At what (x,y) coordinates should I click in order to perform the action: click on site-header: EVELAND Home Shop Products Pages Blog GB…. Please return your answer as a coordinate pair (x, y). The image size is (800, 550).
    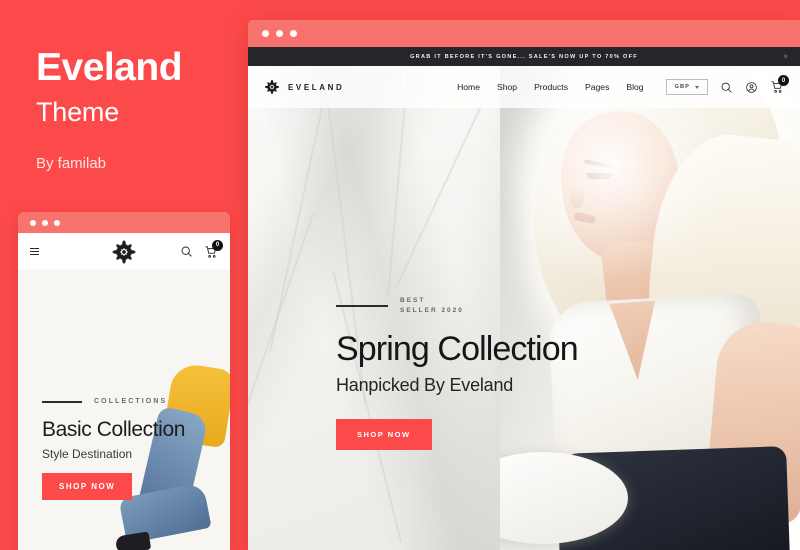
    Looking at the image, I should click on (524, 87).